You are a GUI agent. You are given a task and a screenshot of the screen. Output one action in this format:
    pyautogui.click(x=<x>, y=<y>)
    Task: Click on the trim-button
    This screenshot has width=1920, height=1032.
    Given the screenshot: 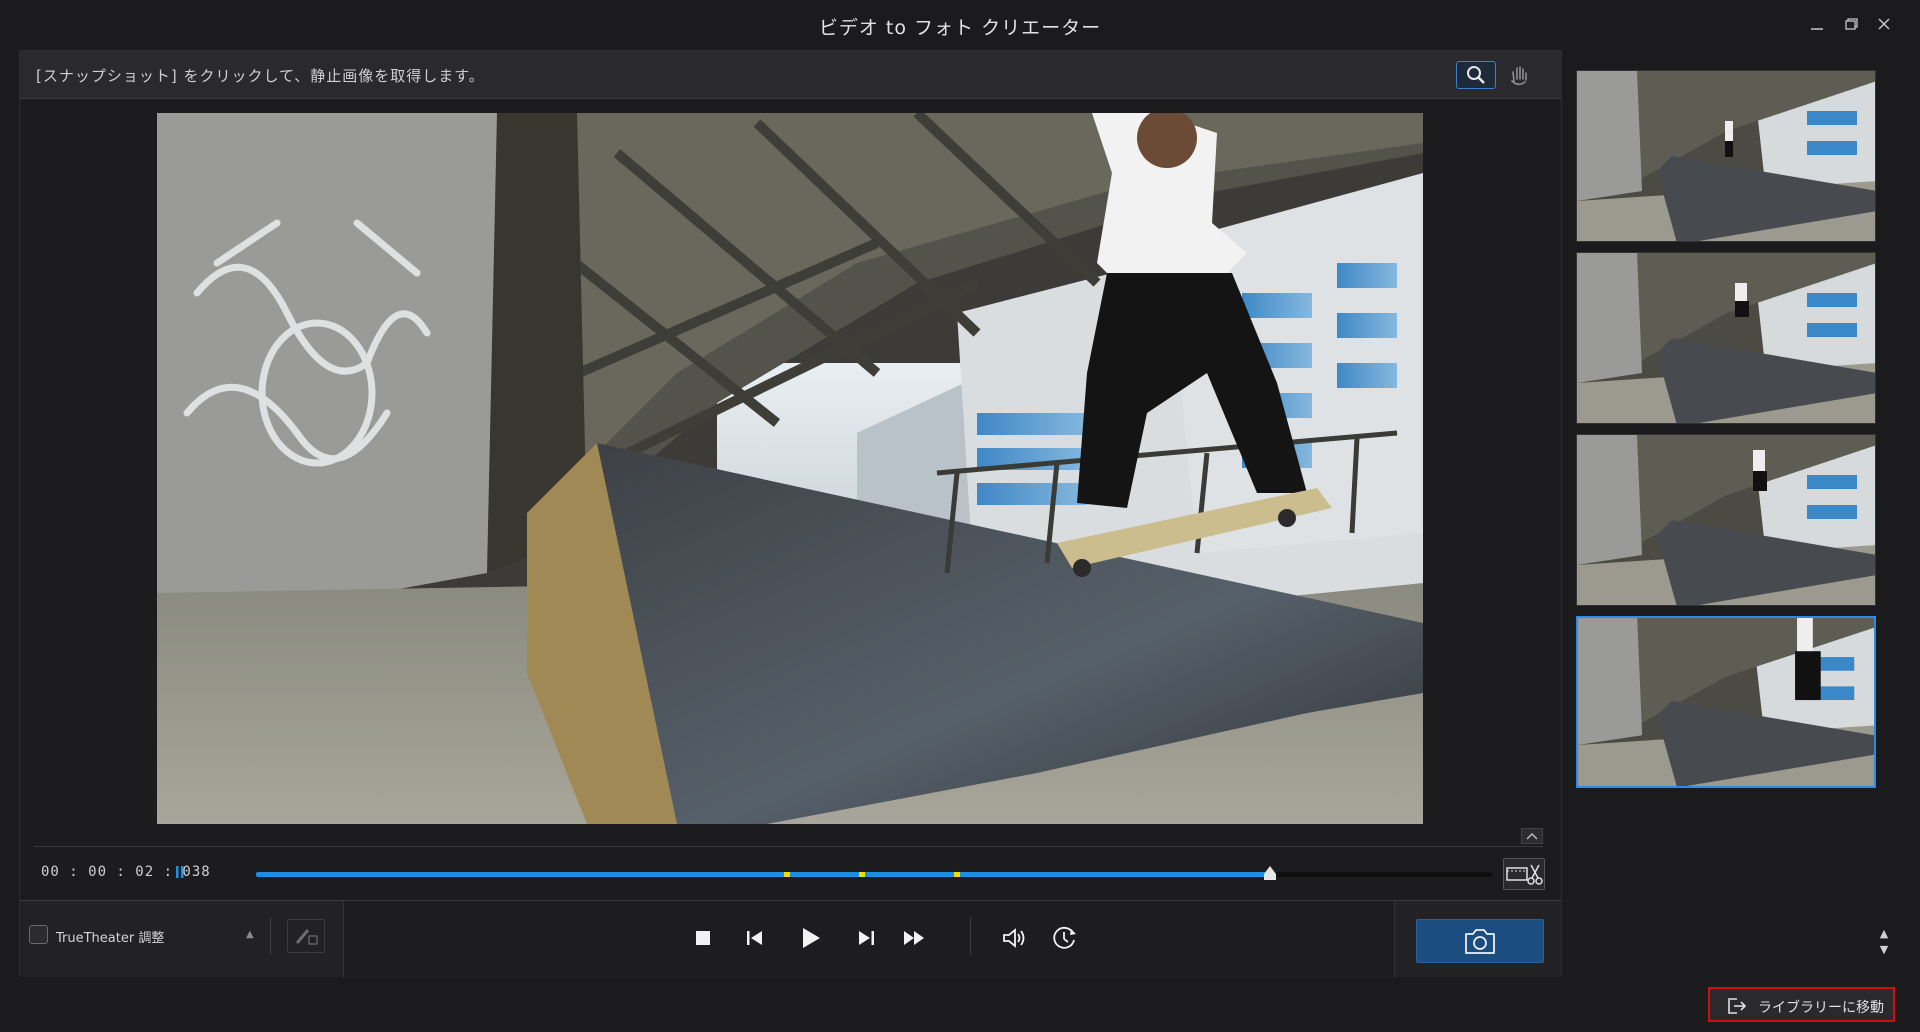 What is the action you would take?
    pyautogui.click(x=1524, y=874)
    